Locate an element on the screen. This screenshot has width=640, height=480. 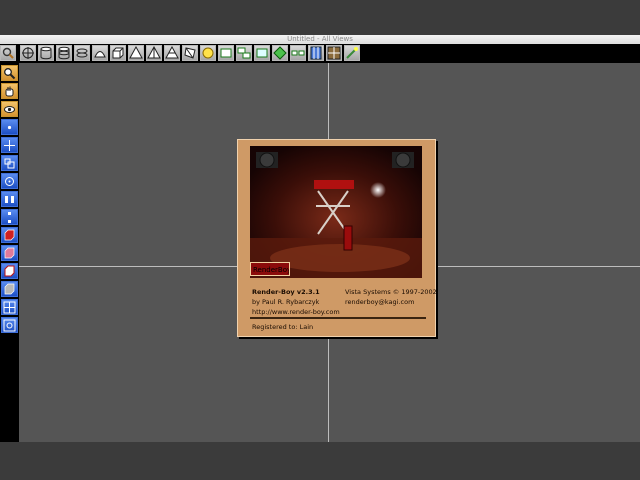
align-icon is located at coordinates (9, 199).